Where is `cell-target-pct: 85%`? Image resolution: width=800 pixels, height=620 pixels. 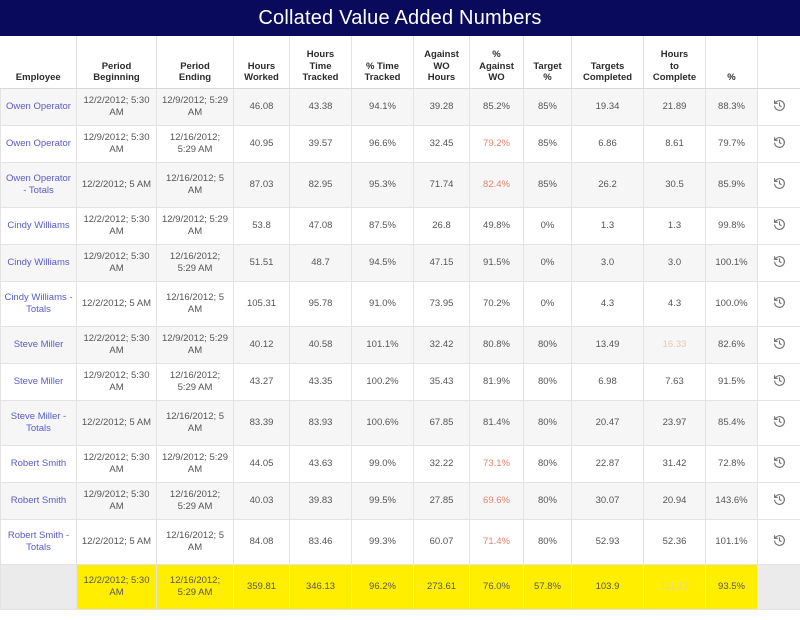
cell-target-pct: 85% is located at coordinates (548, 107).